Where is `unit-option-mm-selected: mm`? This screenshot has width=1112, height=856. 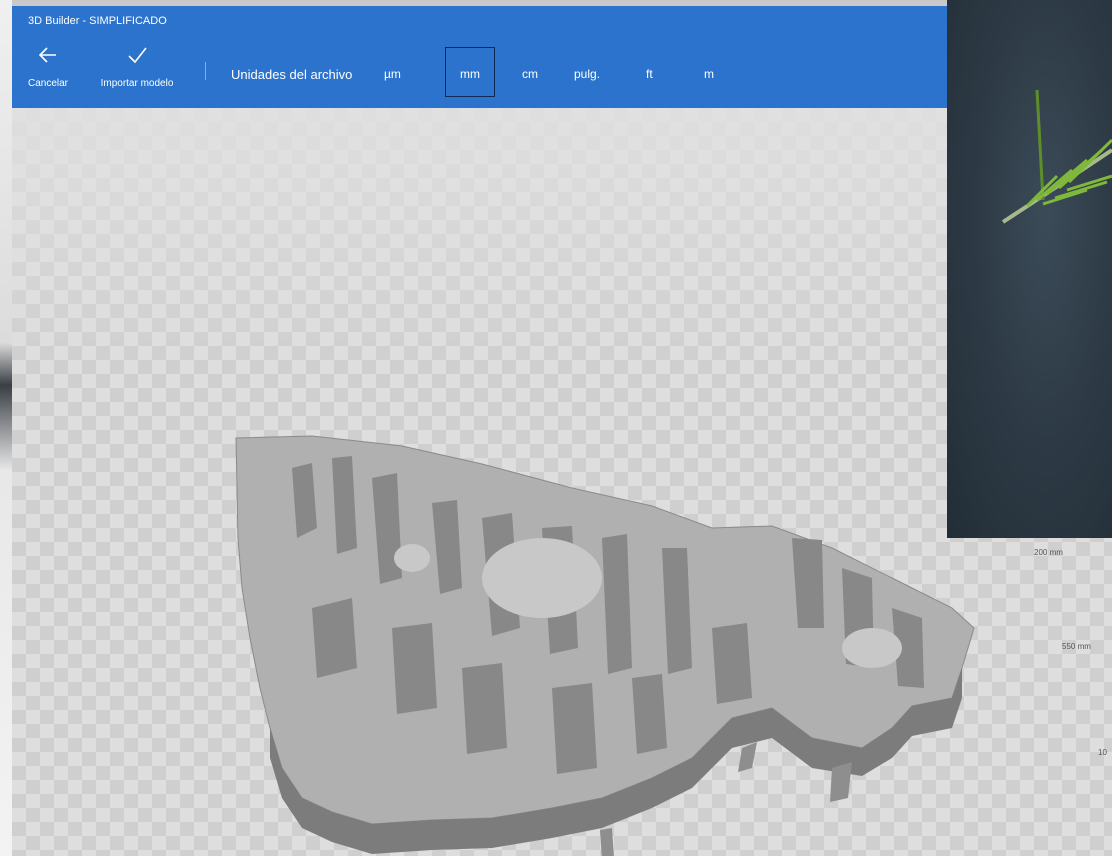
unit-option-mm-selected: mm is located at coordinates (470, 72).